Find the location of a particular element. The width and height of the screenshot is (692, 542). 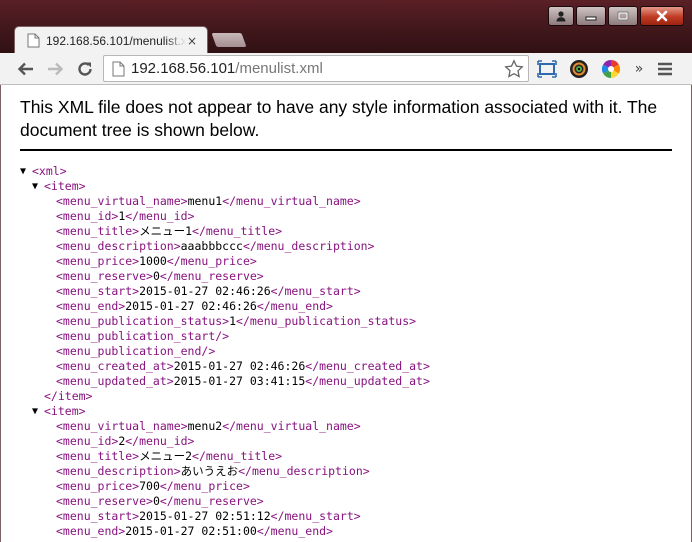

xml-close-tag: </menu_start> is located at coordinates (315, 291).